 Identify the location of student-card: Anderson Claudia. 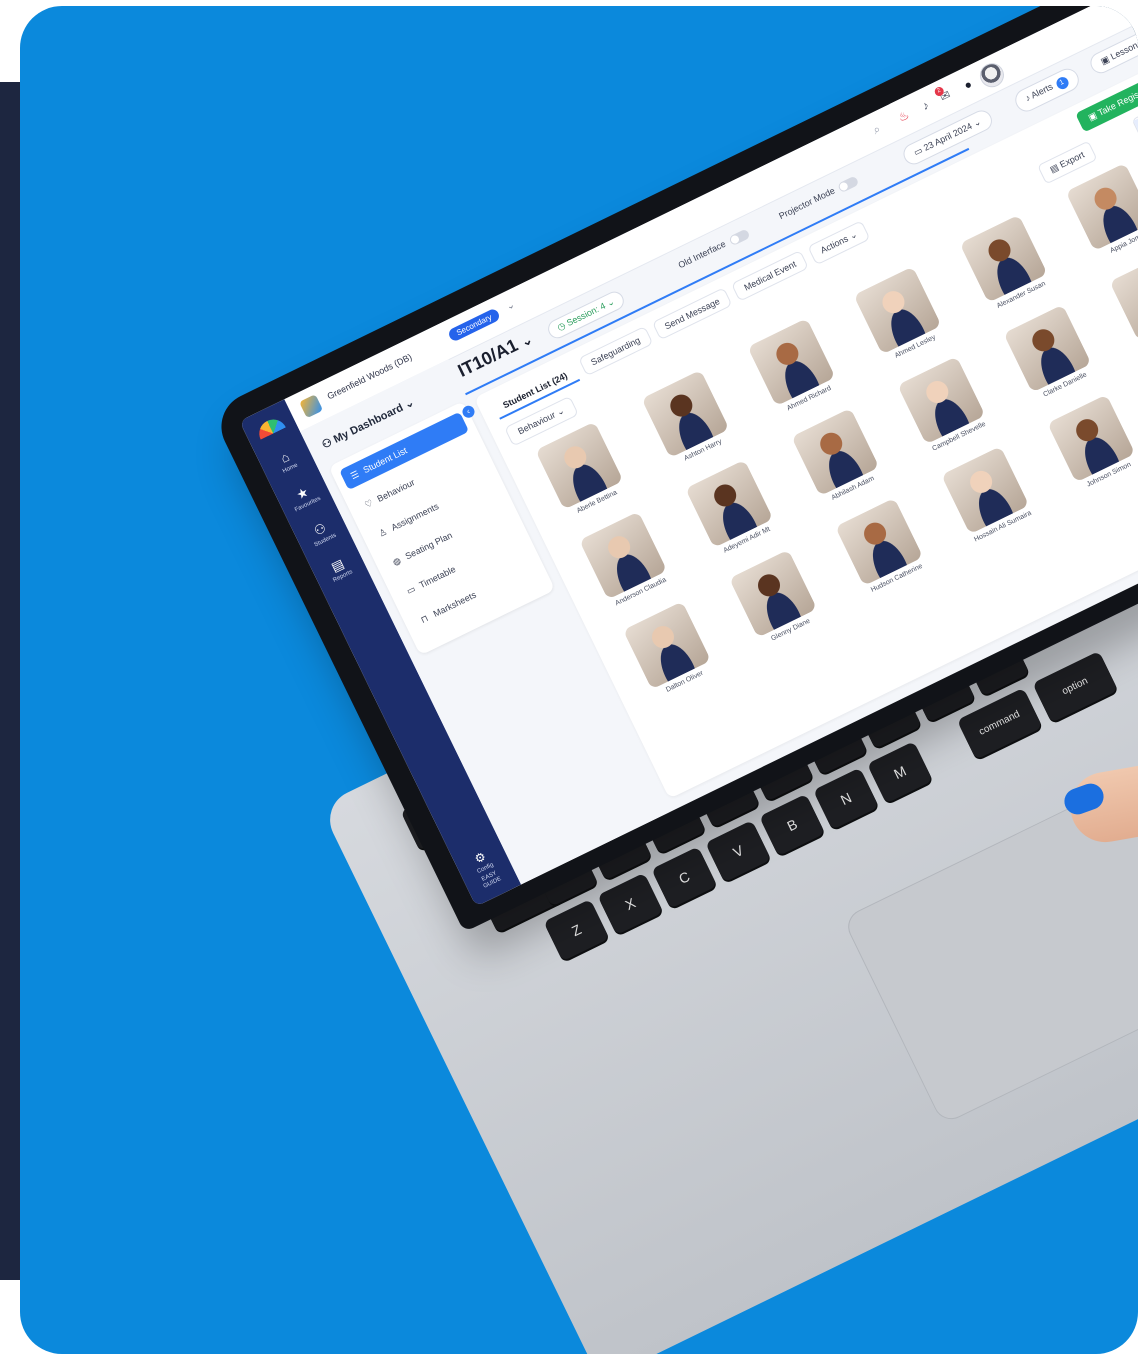
(625, 560).